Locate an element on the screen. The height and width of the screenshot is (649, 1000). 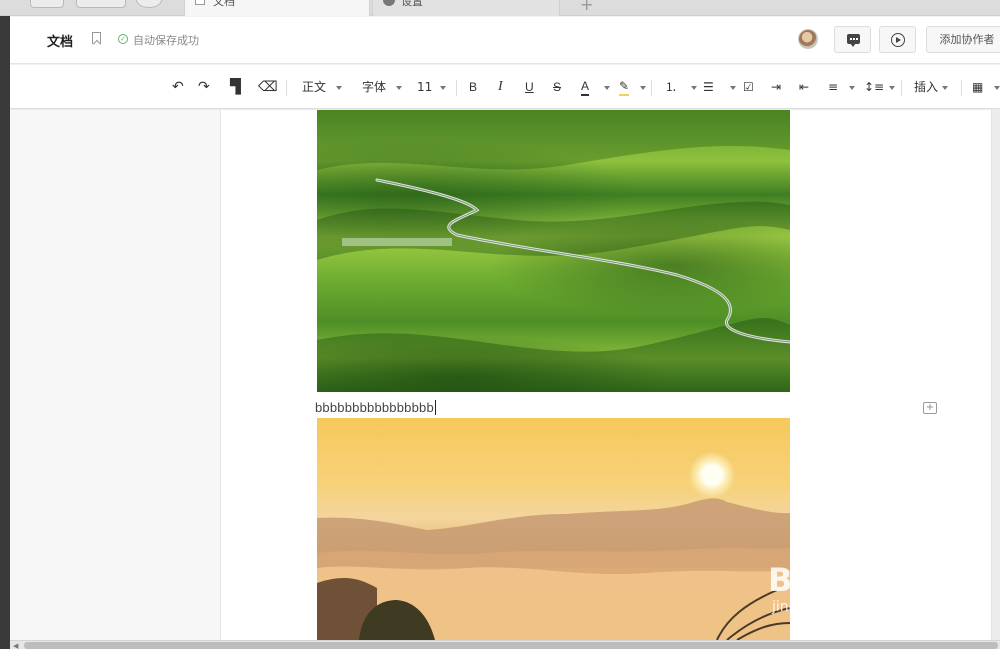
tab-settings-label: 设置 is located at coordinates (412, 4).